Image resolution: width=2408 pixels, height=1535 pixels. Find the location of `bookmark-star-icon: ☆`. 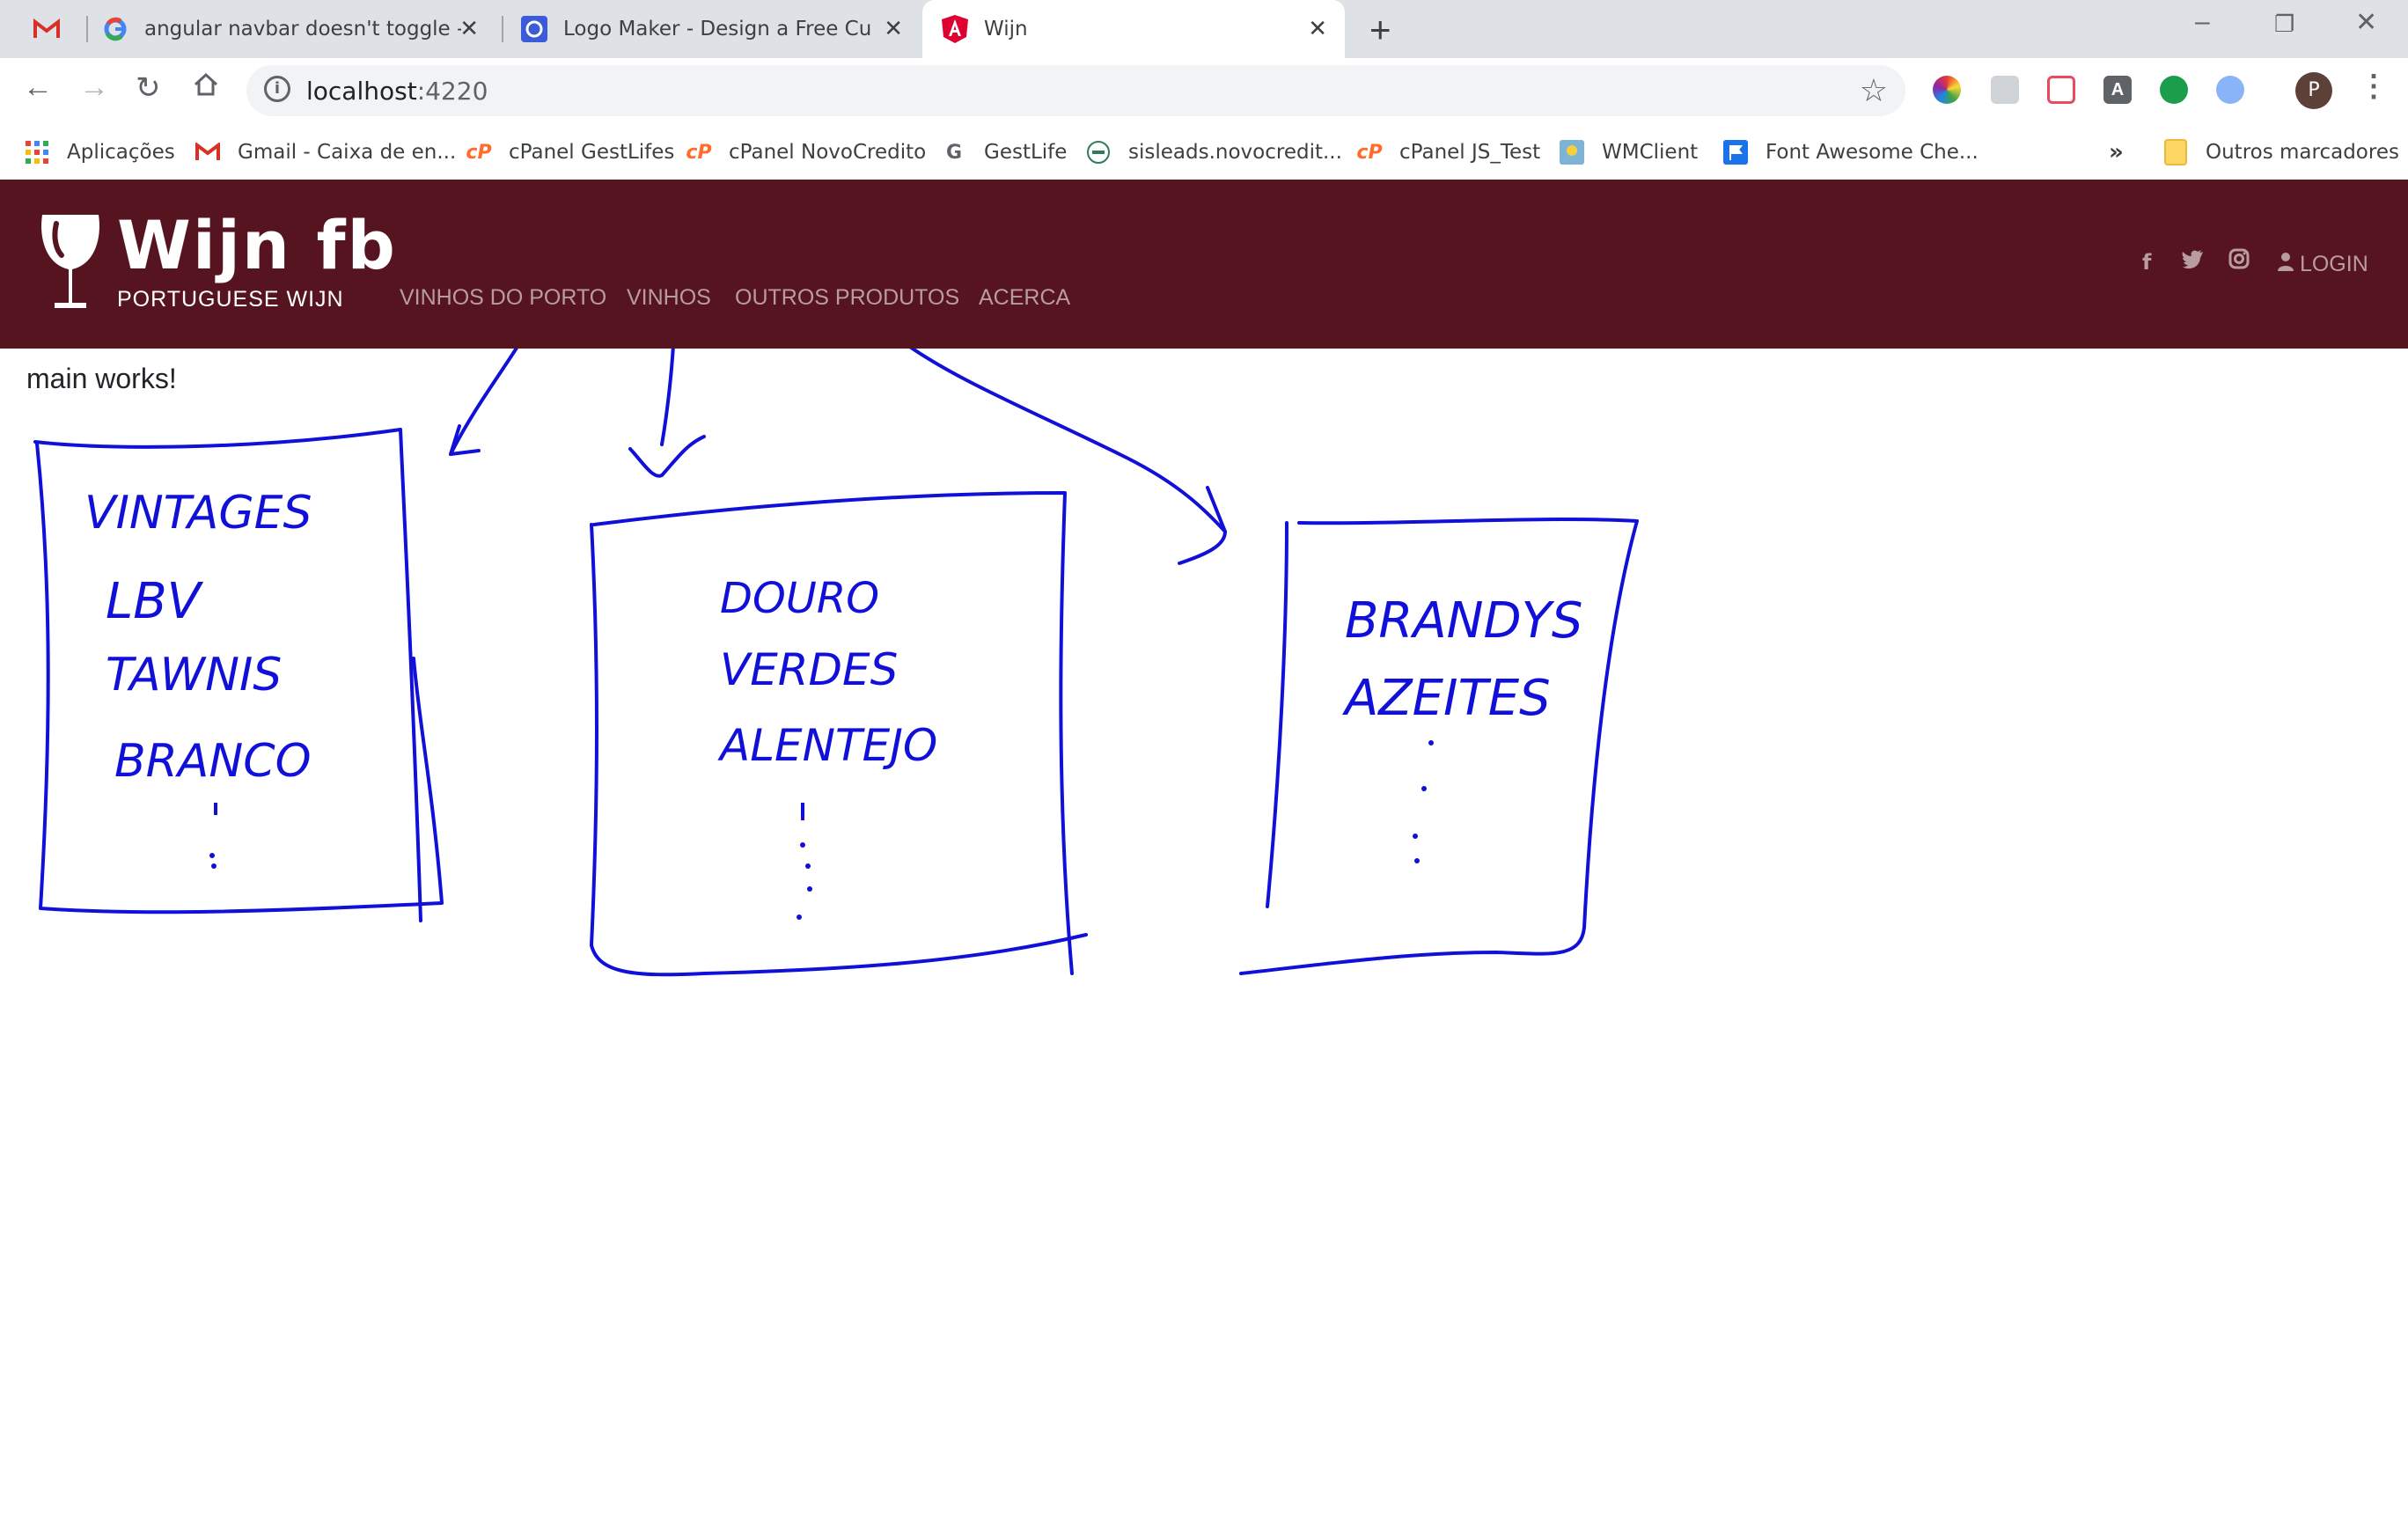

bookmark-star-icon: ☆ is located at coordinates (1874, 90).